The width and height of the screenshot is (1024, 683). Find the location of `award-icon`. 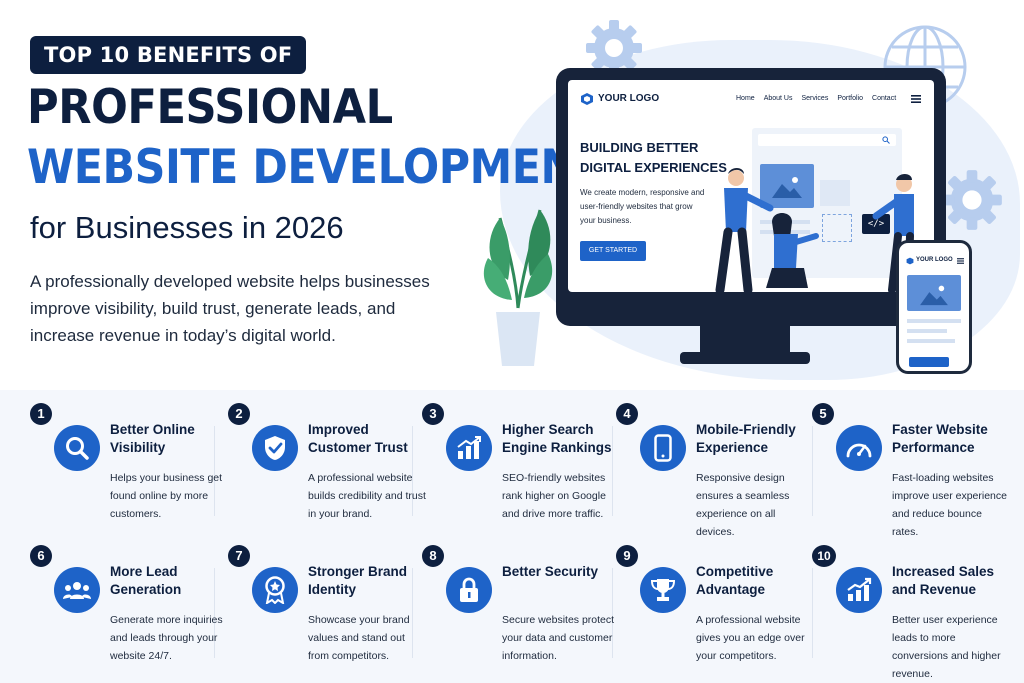

award-icon is located at coordinates (275, 590).